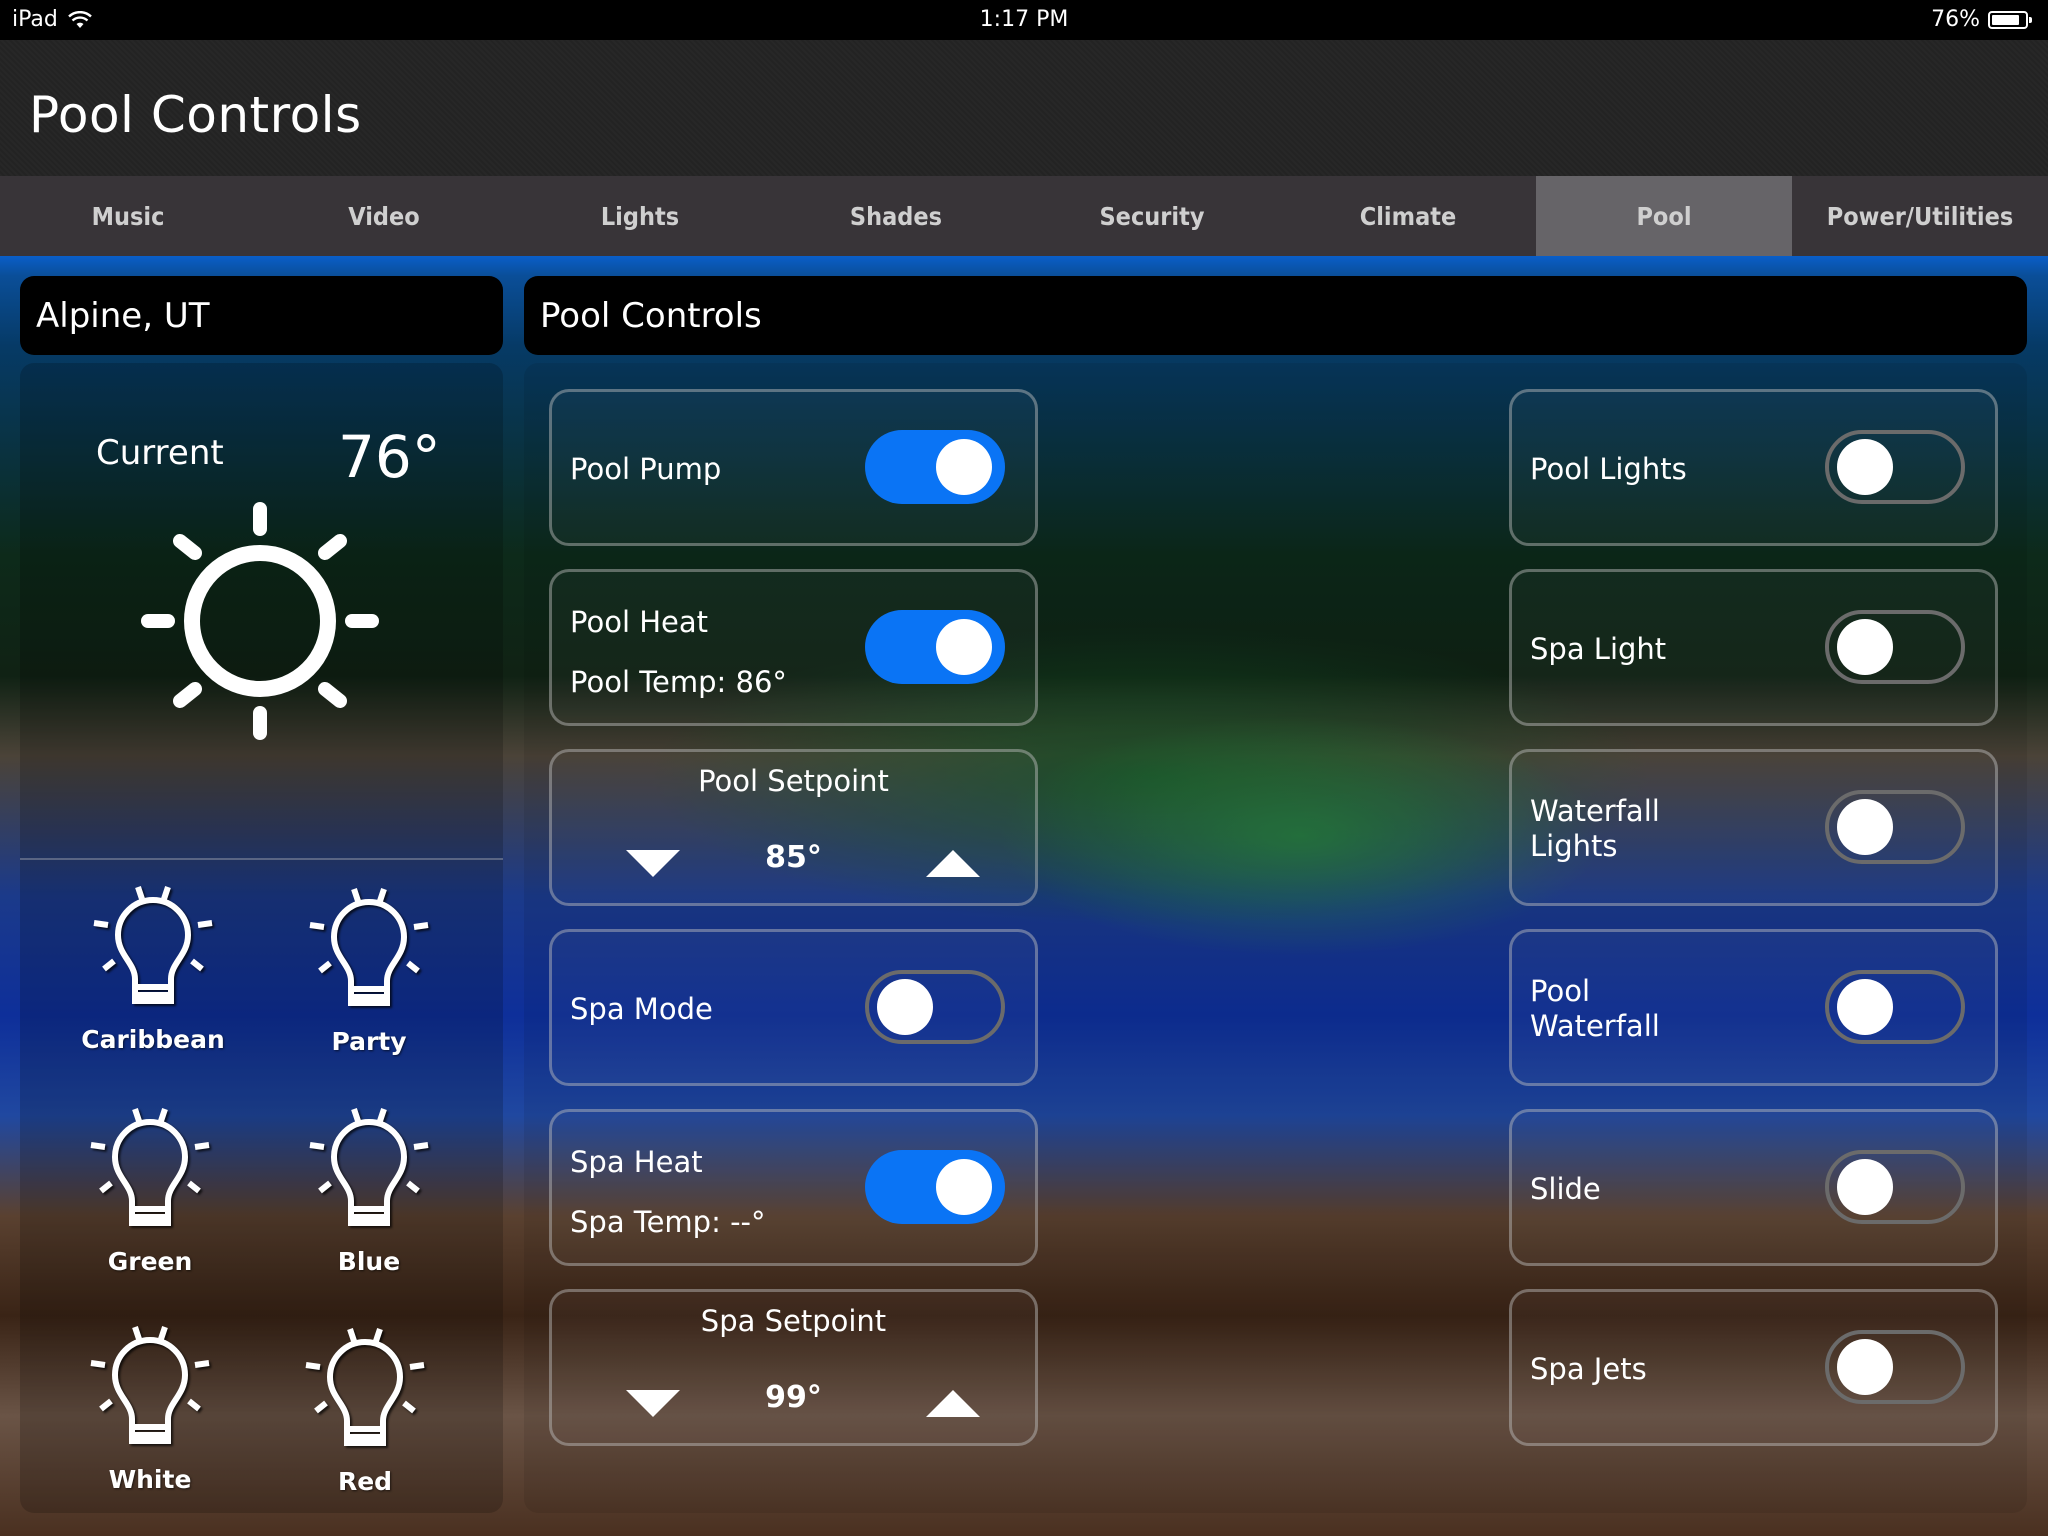 This screenshot has height=1536, width=2048. I want to click on tab-pool: Pool, so click(1664, 216).